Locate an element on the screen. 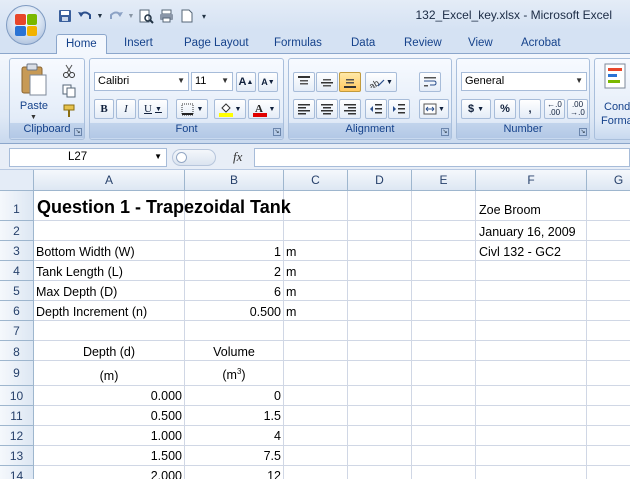 This screenshot has height=479, width=630. format-painter-icon is located at coordinates (69, 112).